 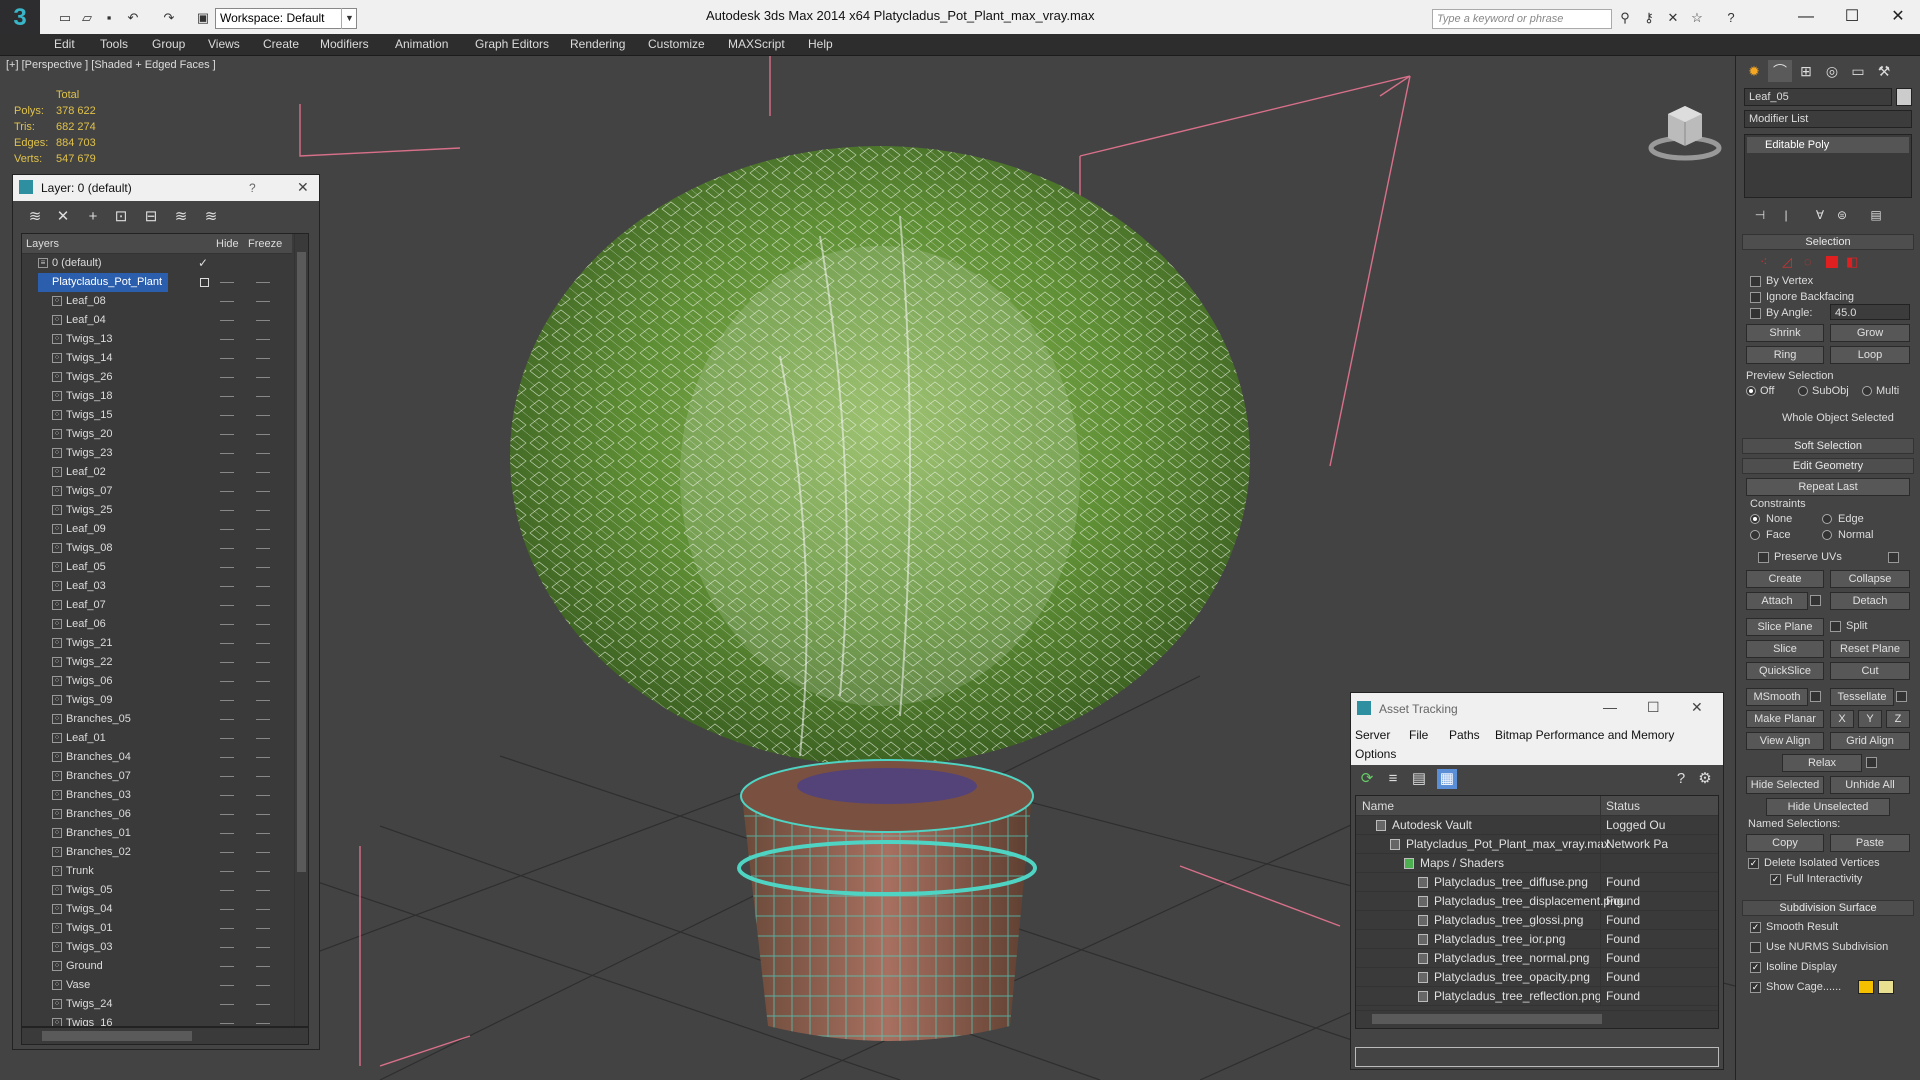 I want to click on layer-row: ⁘ Twigs_20, so click(x=157, y=434).